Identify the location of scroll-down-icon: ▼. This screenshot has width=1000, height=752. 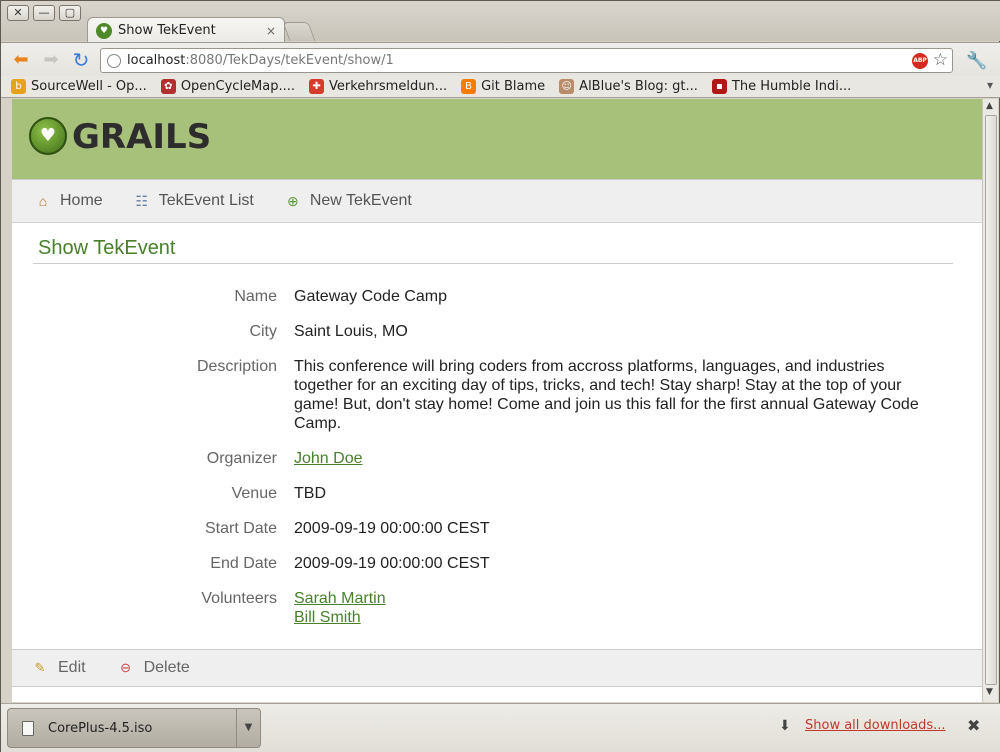
(989, 692).